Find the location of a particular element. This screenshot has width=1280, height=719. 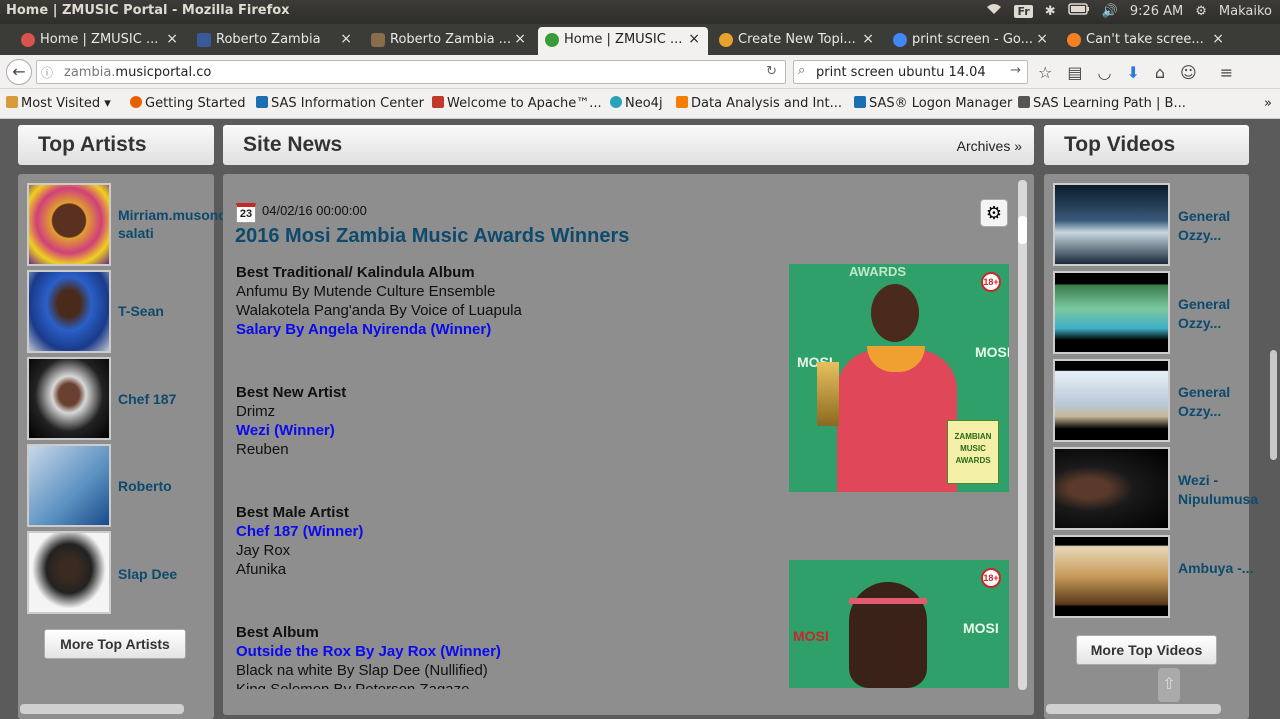

artist-link: Chef 187 is located at coordinates (168, 399).